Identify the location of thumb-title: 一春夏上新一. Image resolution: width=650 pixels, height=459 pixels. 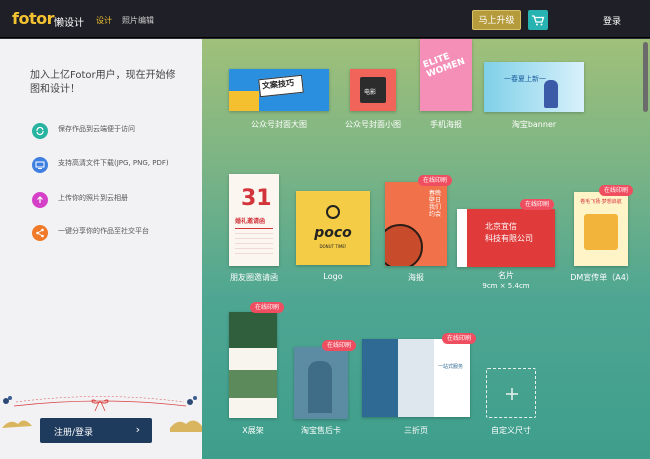
(525, 79).